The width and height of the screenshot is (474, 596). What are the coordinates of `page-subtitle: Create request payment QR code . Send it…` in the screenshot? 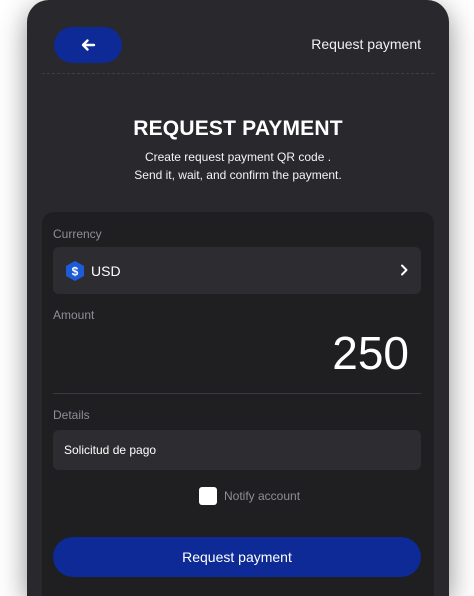 It's located at (238, 166).